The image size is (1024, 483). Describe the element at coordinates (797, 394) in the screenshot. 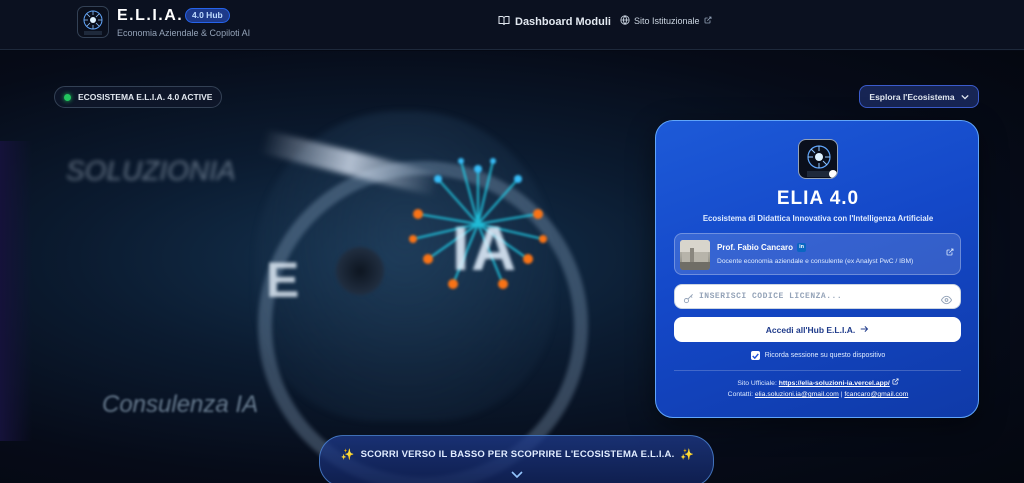

I see `email-link-primary: elia.soluzioni.ia@gmail.com` at that location.